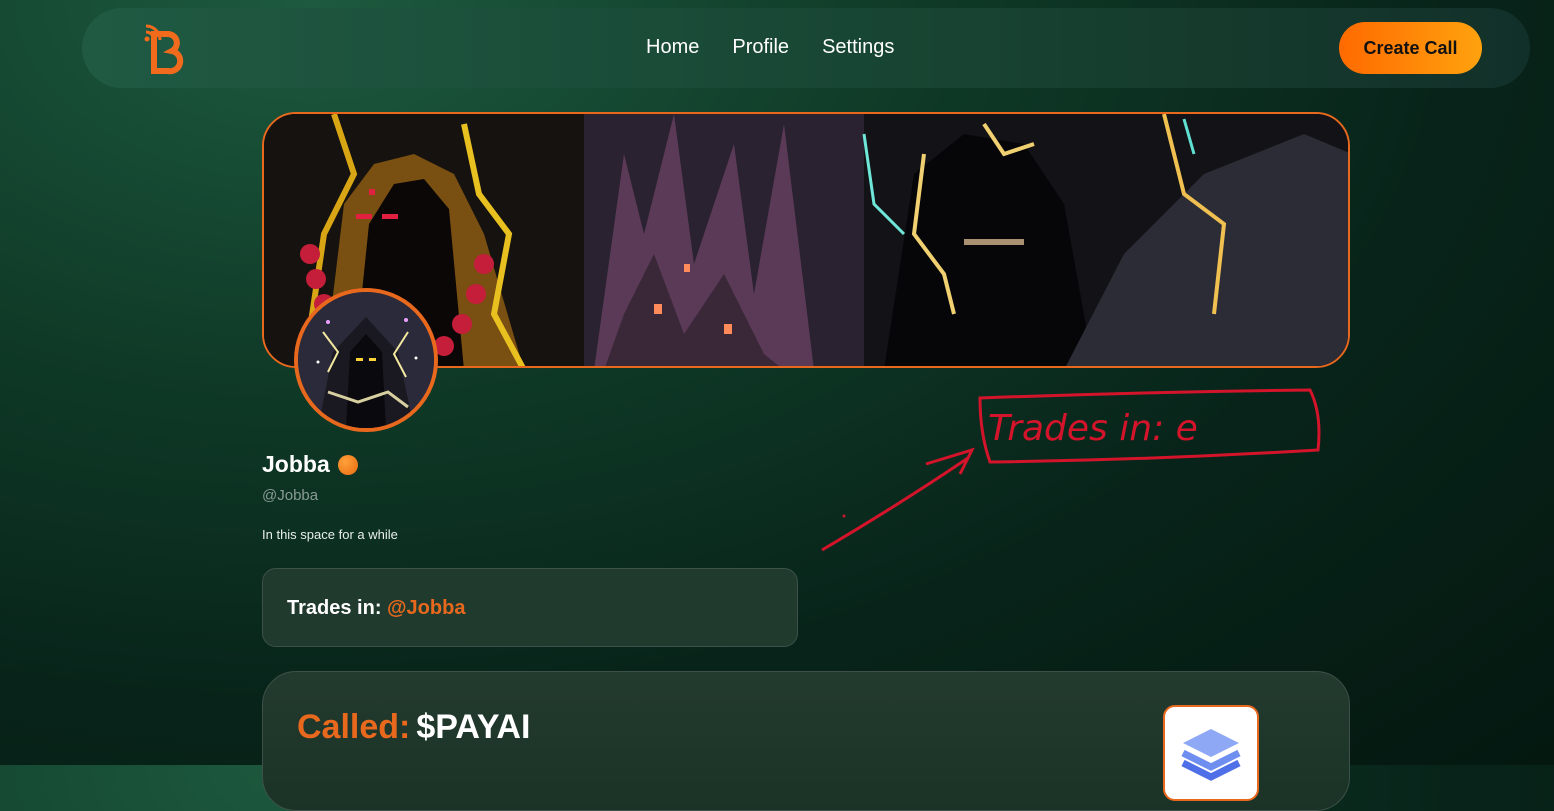  Describe the element at coordinates (672, 47) in the screenshot. I see `nav-home: Home` at that location.